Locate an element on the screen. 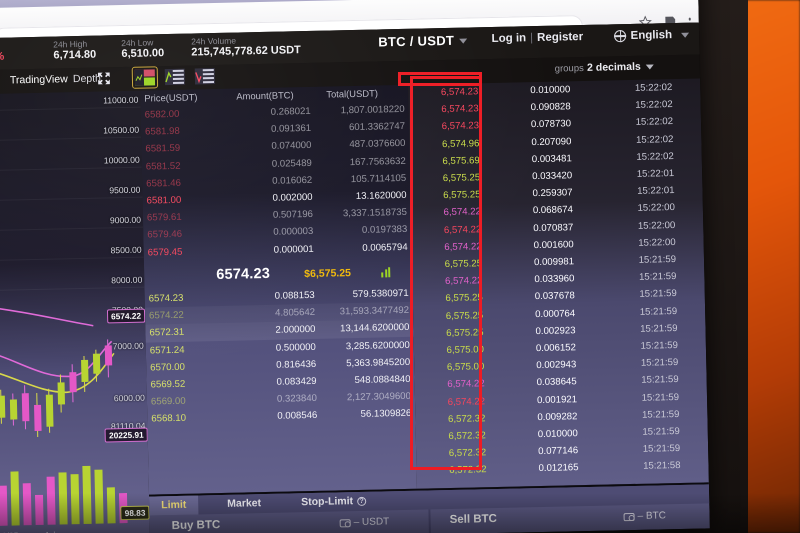 This screenshot has height=533, width=800. bid-amount: 0.088153 is located at coordinates (294, 295).